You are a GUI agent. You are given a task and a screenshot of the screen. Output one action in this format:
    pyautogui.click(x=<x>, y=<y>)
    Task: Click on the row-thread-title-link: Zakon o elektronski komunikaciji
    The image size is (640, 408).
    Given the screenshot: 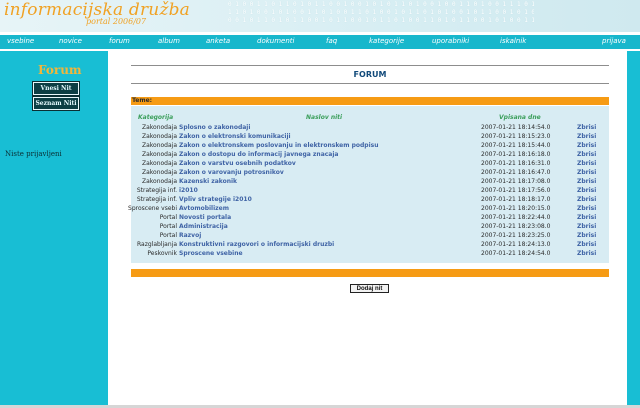 What is the action you would take?
    pyautogui.click(x=235, y=136)
    